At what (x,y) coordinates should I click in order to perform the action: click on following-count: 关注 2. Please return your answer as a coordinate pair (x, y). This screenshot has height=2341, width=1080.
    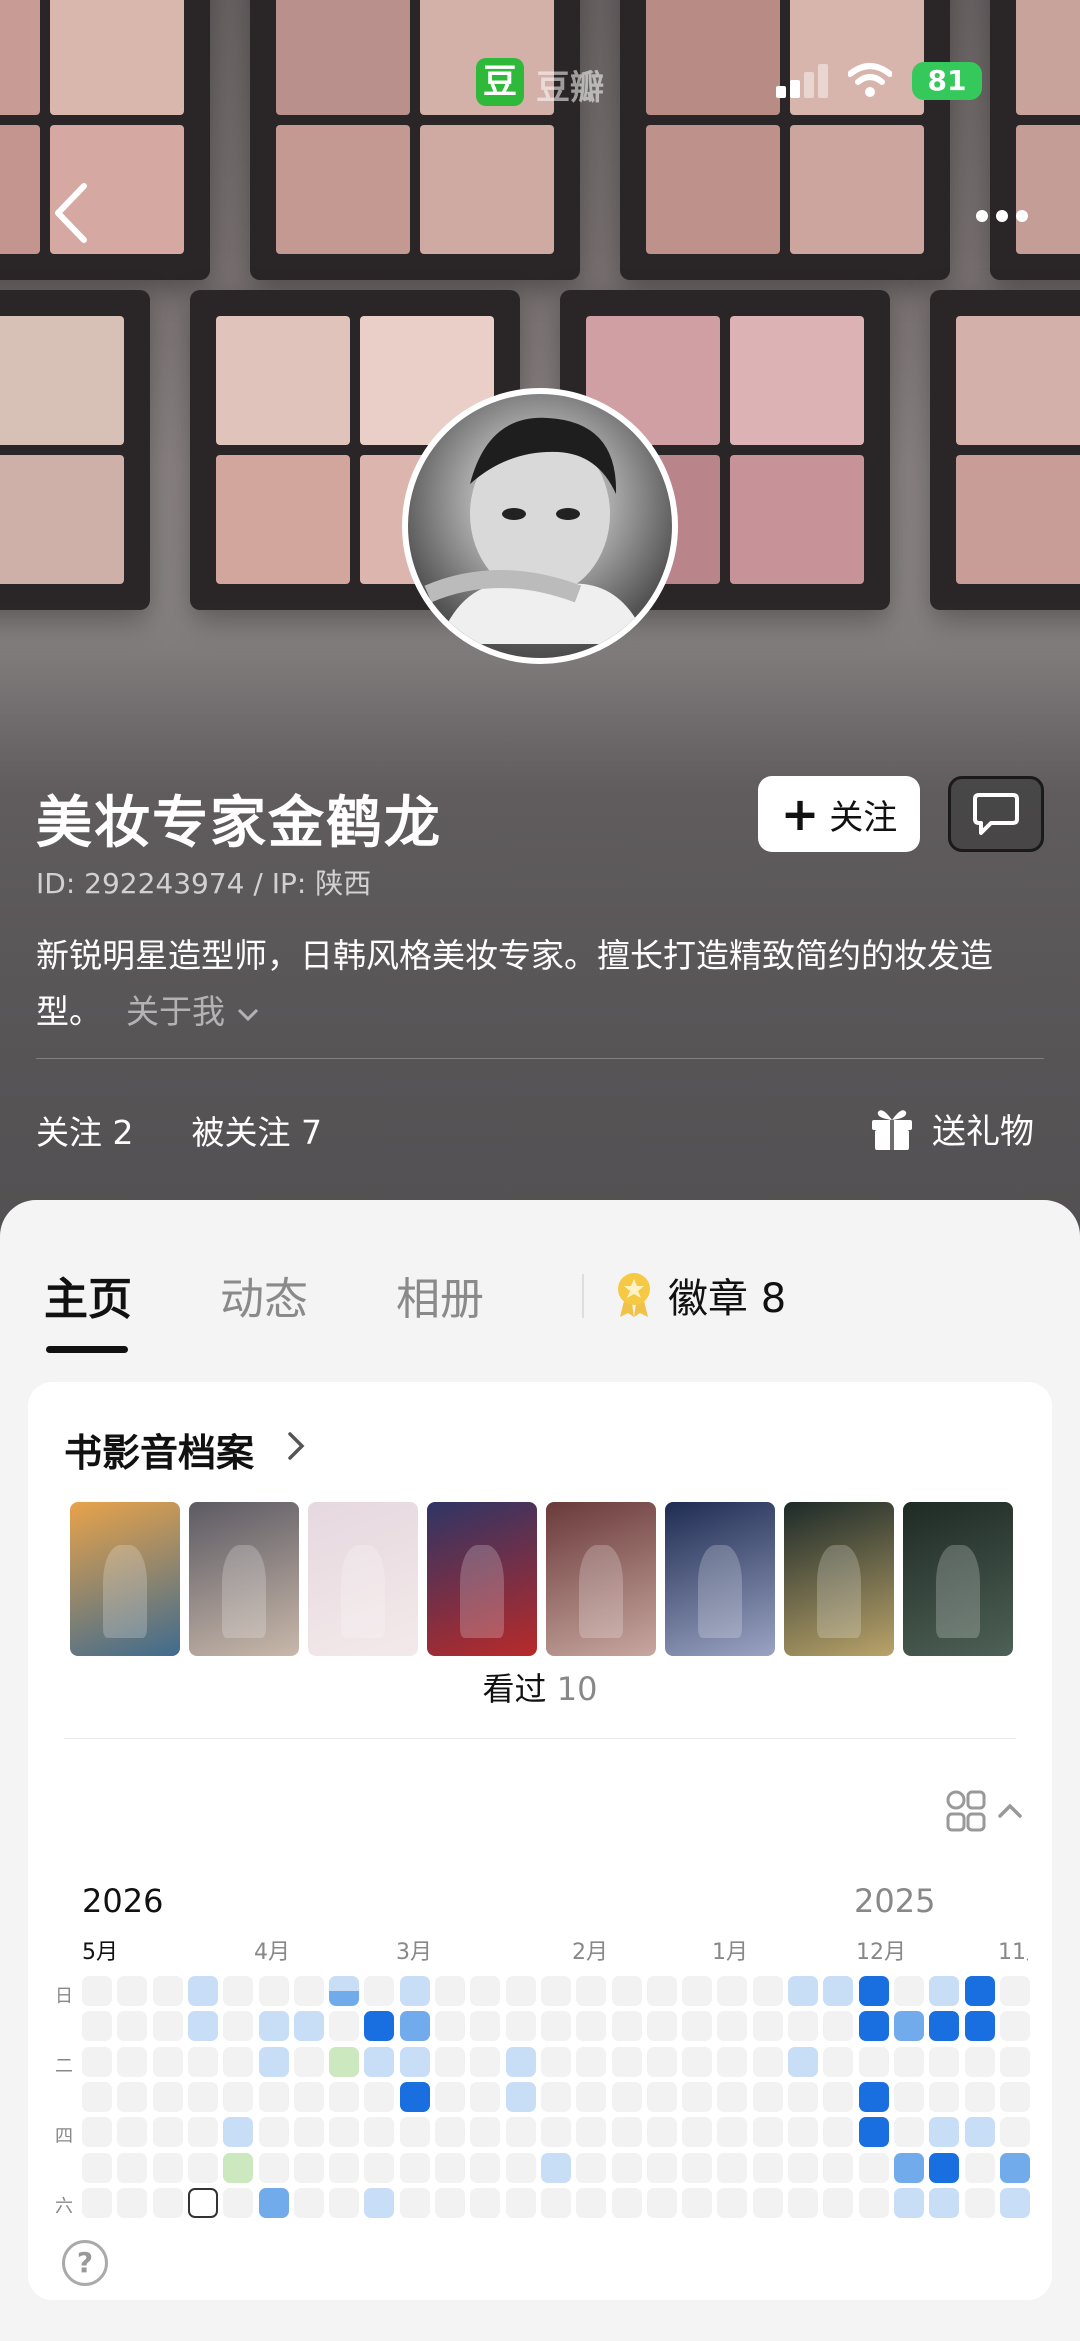
    Looking at the image, I should click on (85, 1130).